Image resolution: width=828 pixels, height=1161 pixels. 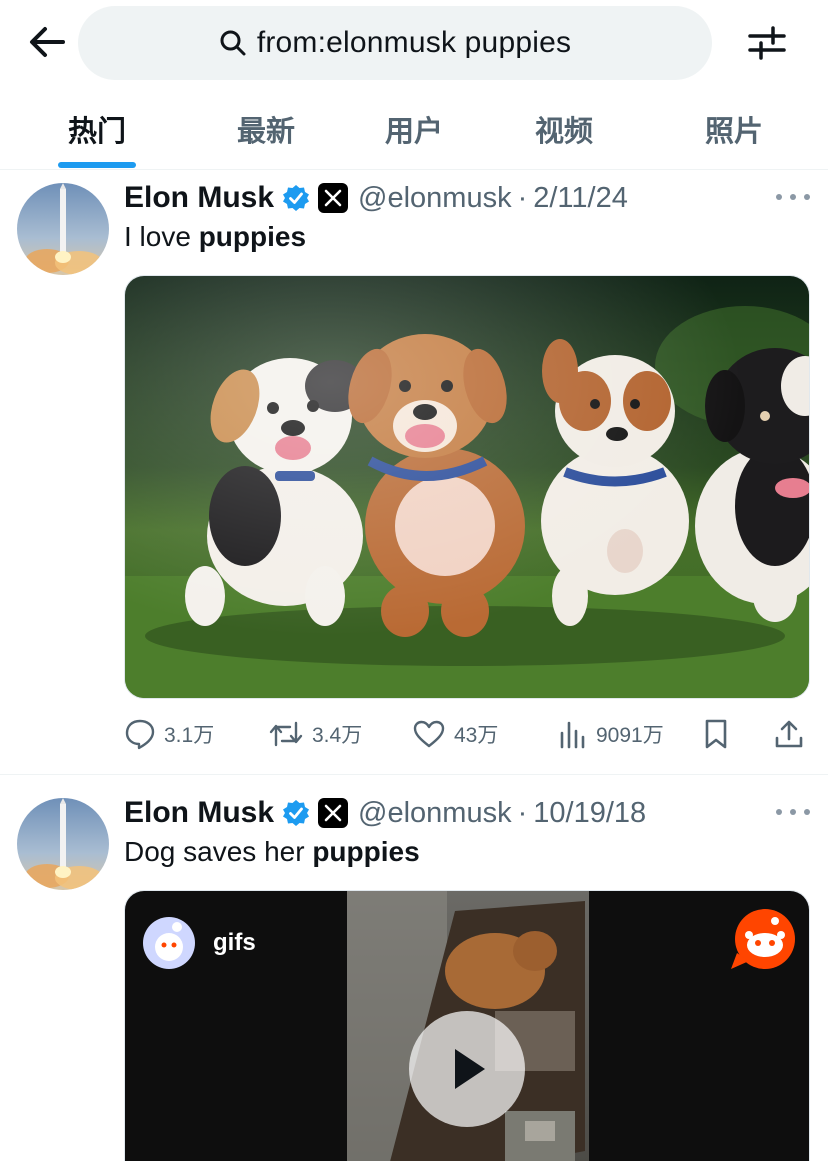 I want to click on tweet-header: Elon Musk @elonmusk · 2/11/24, so click(x=376, y=198).